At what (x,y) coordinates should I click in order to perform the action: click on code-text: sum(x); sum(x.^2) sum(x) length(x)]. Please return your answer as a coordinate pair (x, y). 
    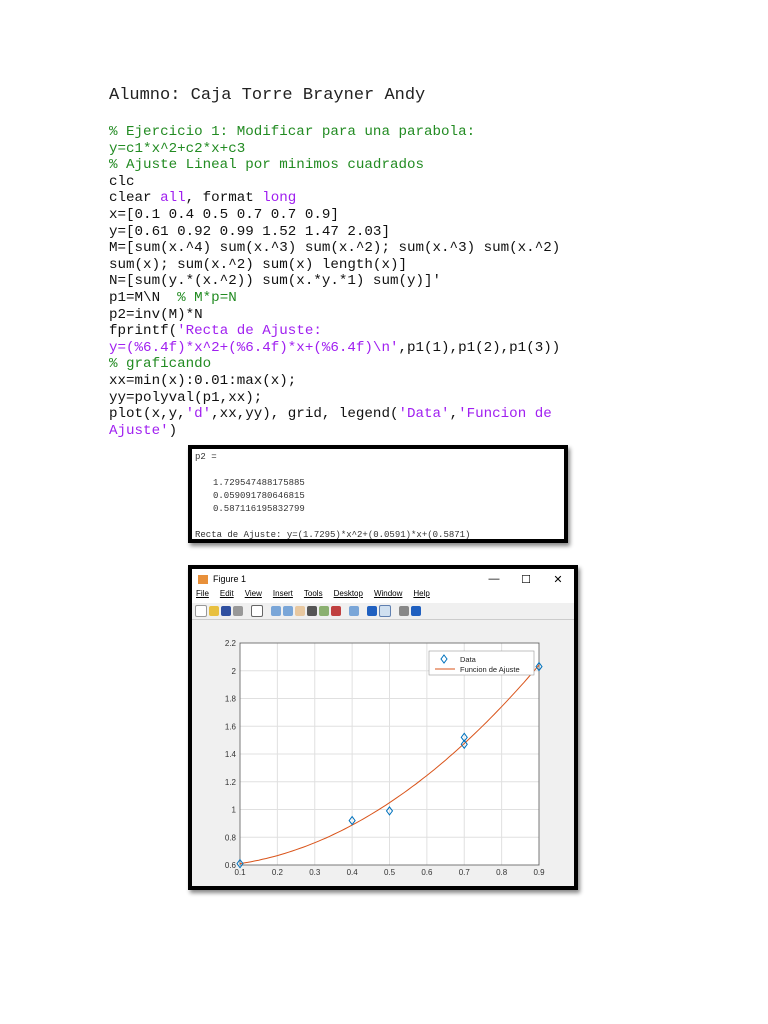
    Looking at the image, I should click on (258, 264).